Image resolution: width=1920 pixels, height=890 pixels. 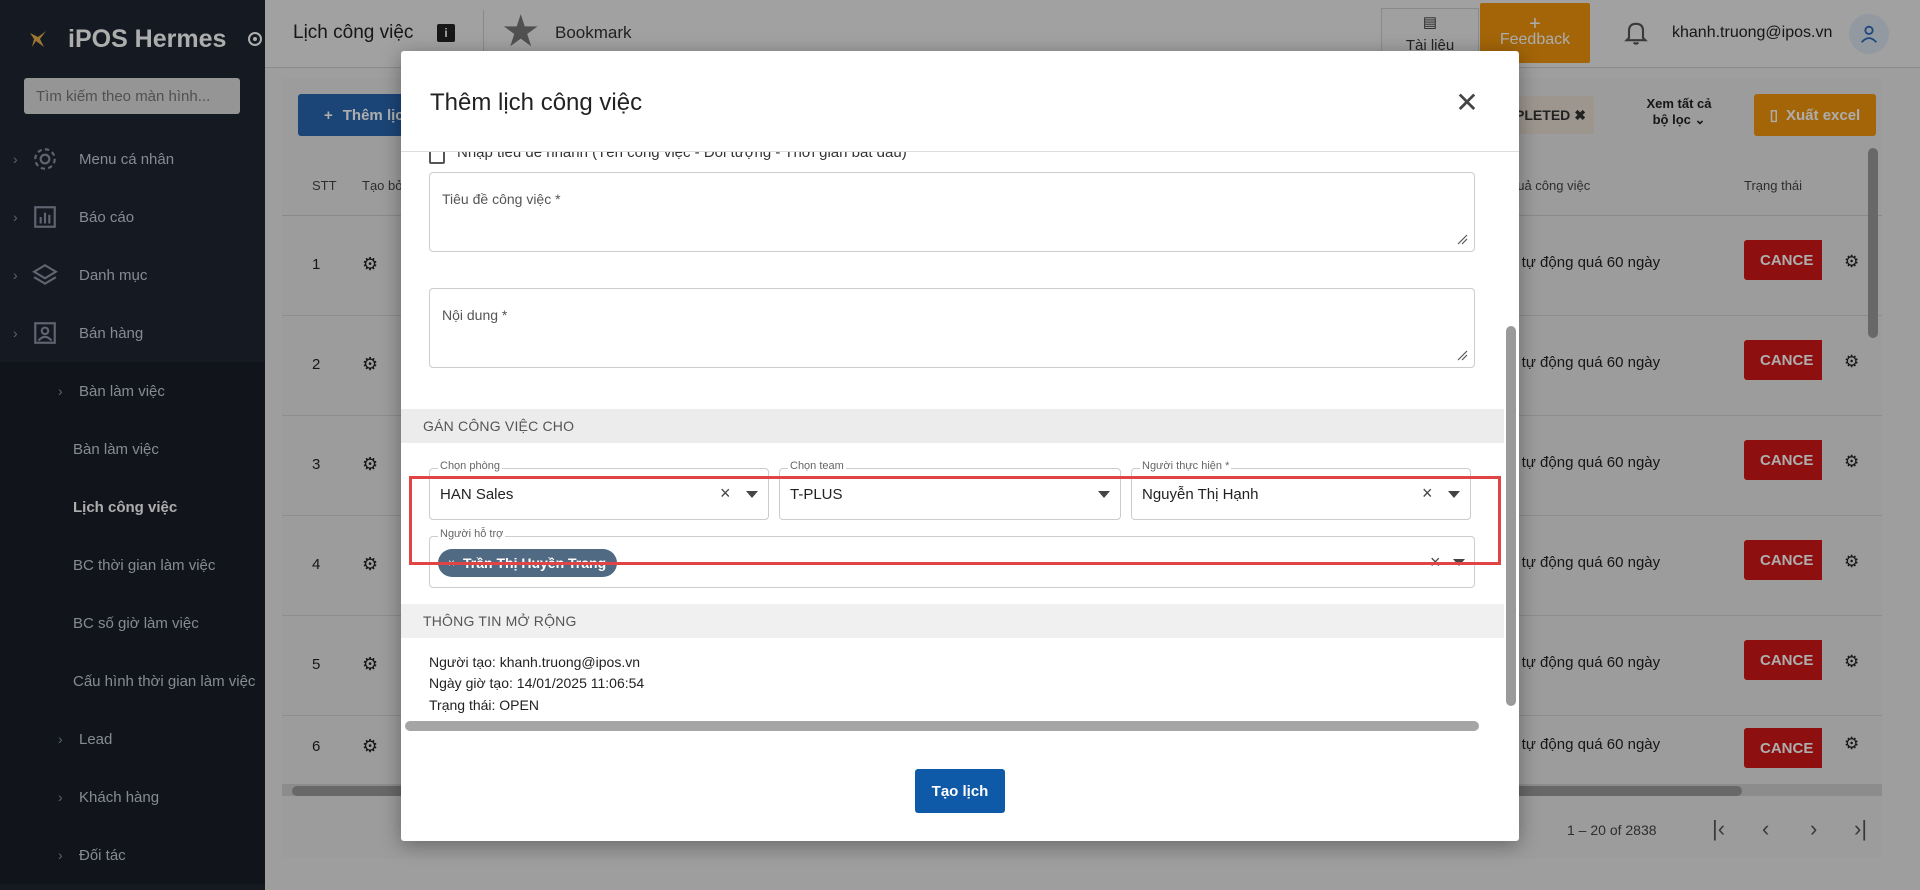 I want to click on create-schedule-button: Tạo lịch, so click(x=960, y=791).